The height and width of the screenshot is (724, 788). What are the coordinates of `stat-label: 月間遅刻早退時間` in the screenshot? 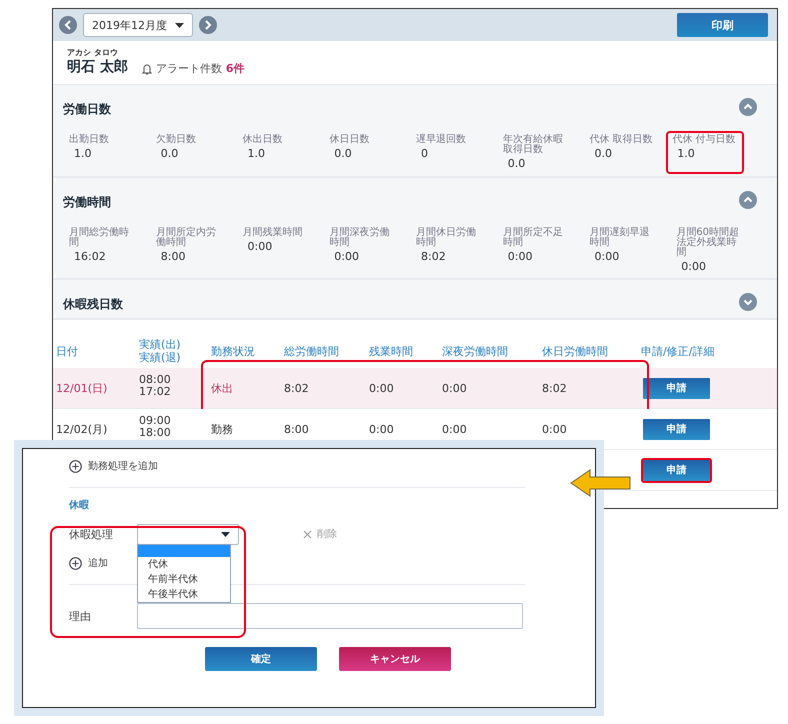 It's located at (620, 238).